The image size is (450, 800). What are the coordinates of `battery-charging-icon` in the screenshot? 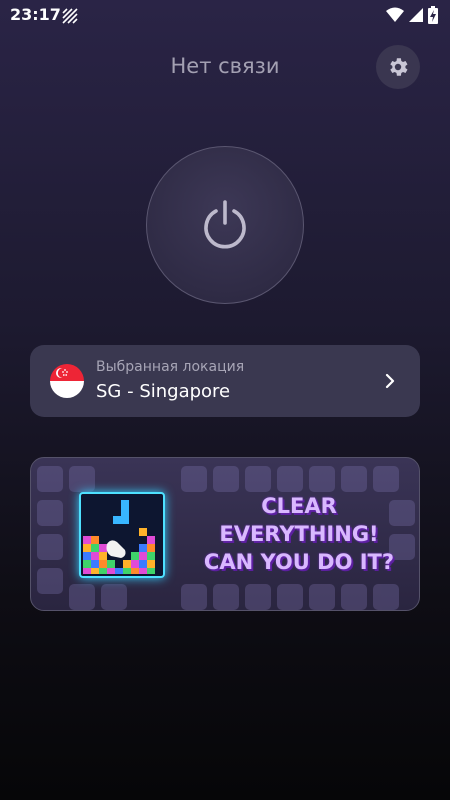 It's located at (433, 15).